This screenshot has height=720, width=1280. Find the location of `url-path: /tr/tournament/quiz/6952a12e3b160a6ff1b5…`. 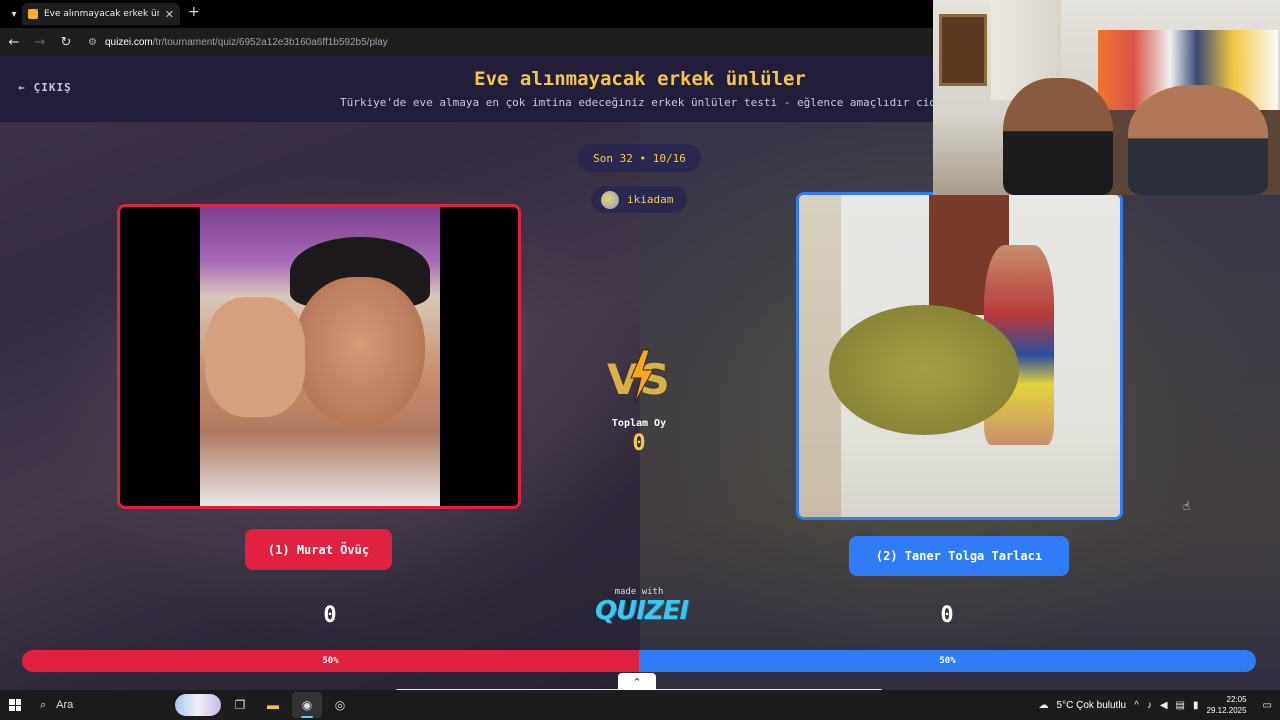

url-path: /tr/tournament/quiz/6952a12e3b160a6ff1b5… is located at coordinates (270, 42).